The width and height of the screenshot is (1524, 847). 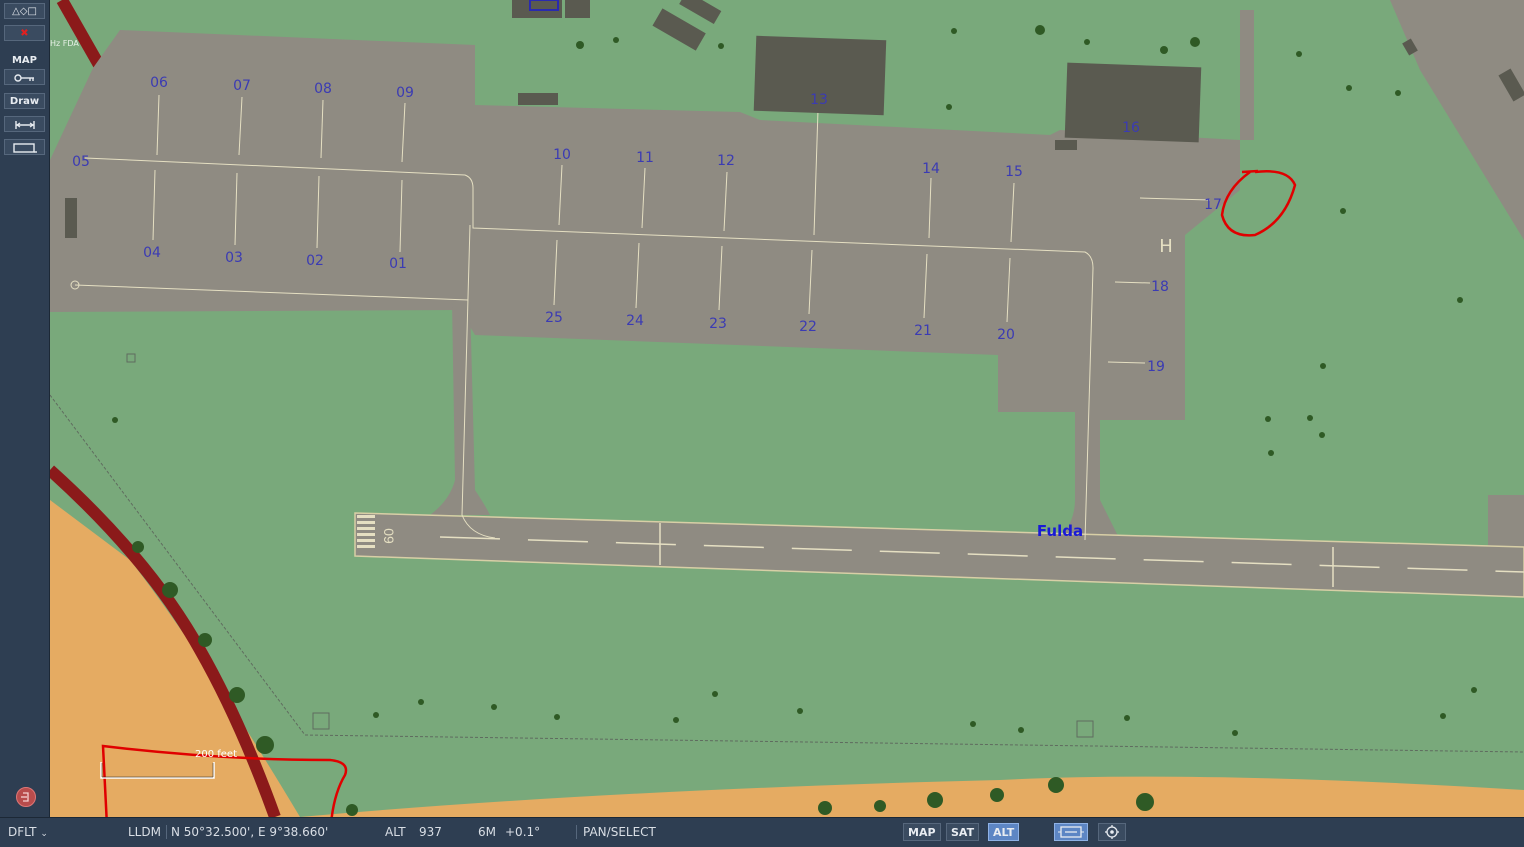 What do you see at coordinates (1160, 287) in the screenshot?
I see `parking-spot-18: 18` at bounding box center [1160, 287].